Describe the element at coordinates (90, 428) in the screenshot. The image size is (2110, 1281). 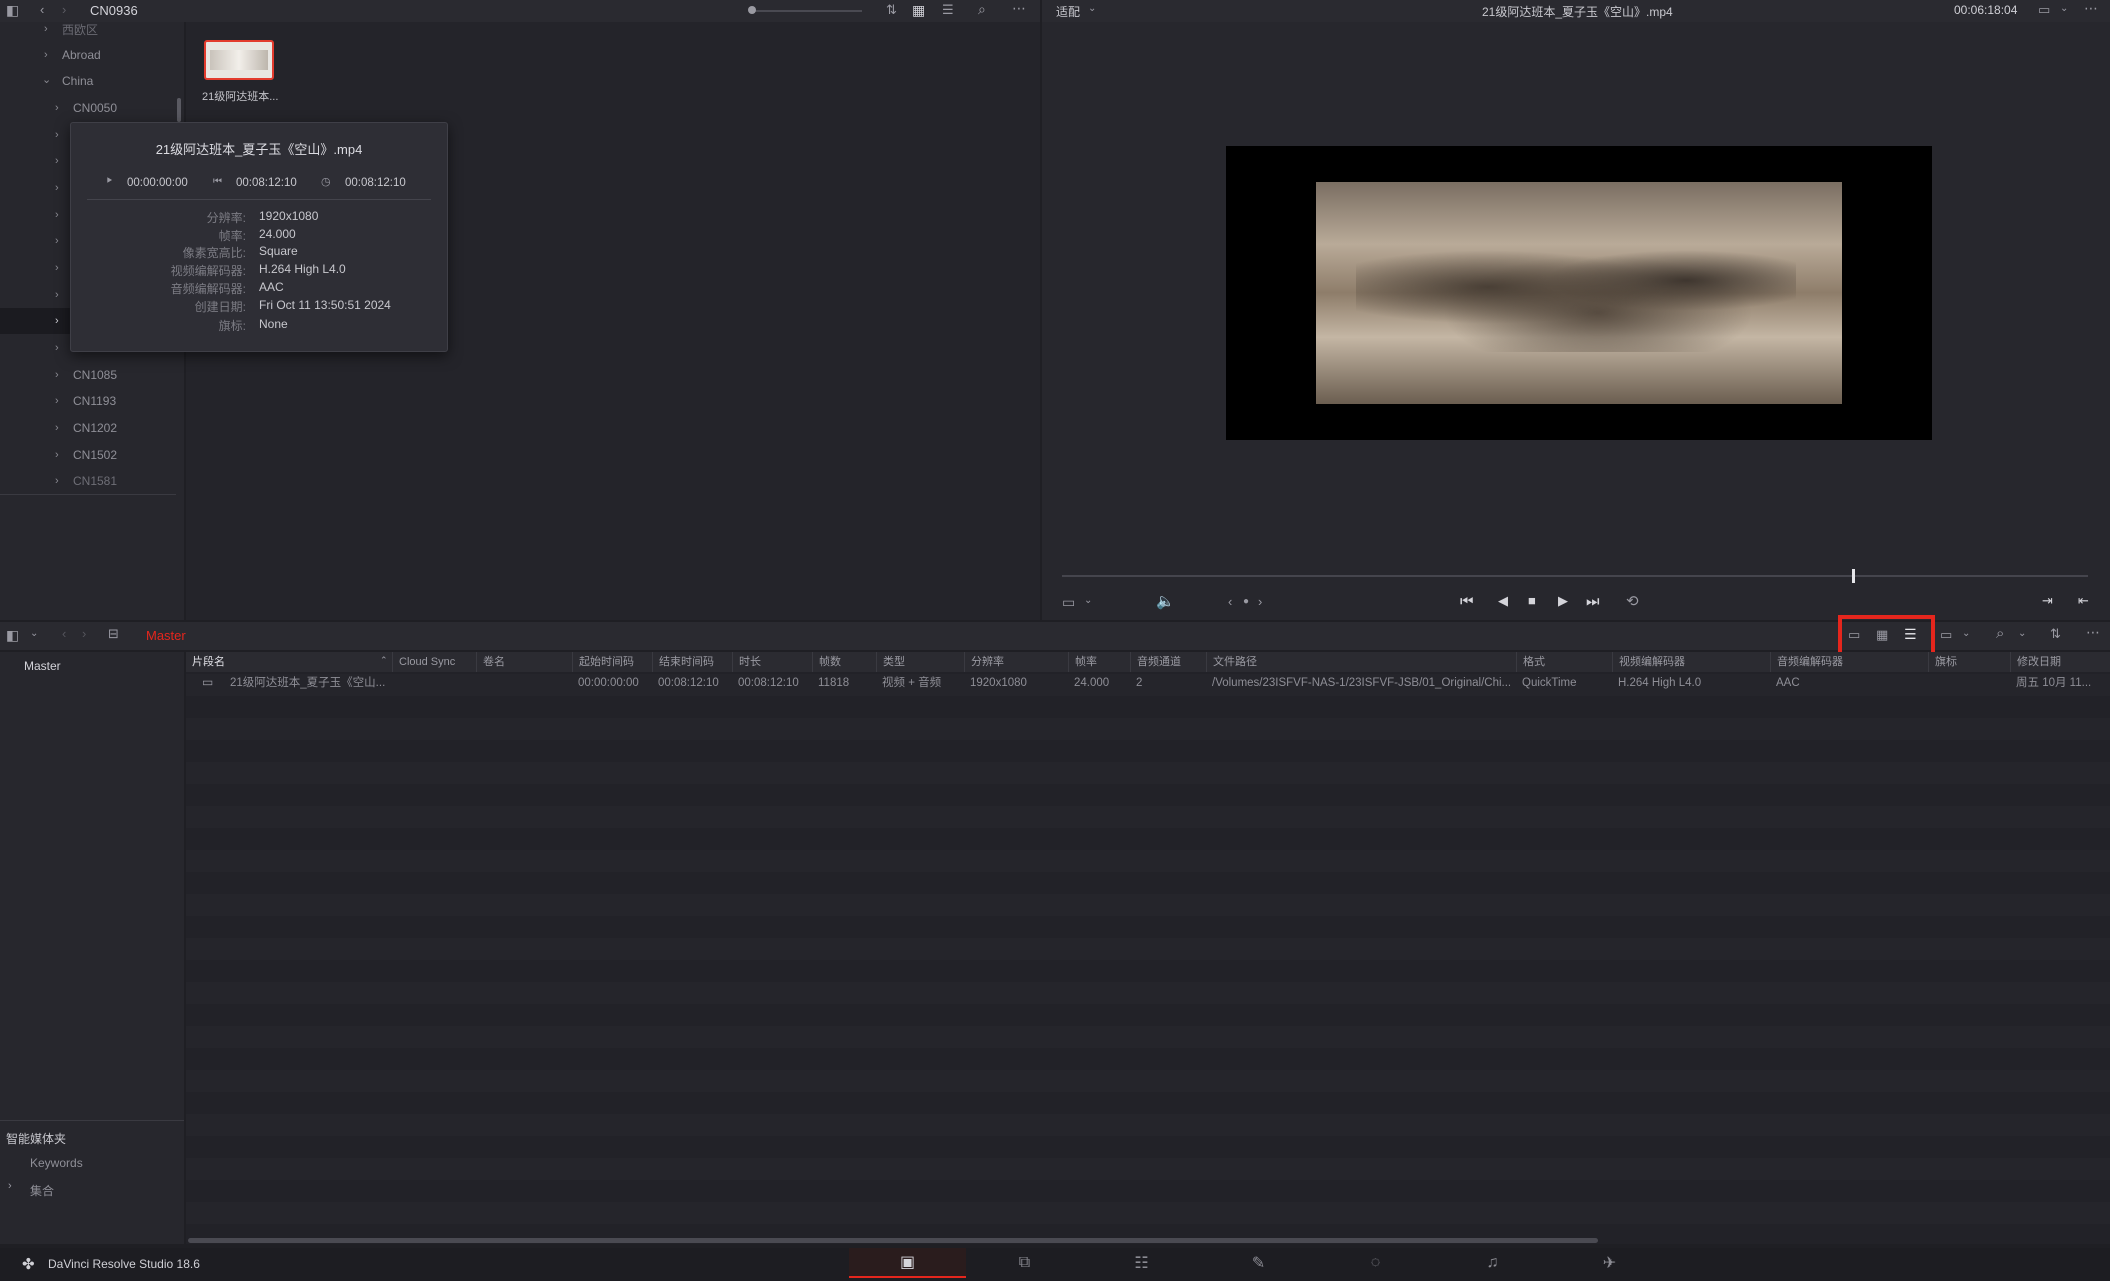
I see `tree-item: › CN1202` at that location.